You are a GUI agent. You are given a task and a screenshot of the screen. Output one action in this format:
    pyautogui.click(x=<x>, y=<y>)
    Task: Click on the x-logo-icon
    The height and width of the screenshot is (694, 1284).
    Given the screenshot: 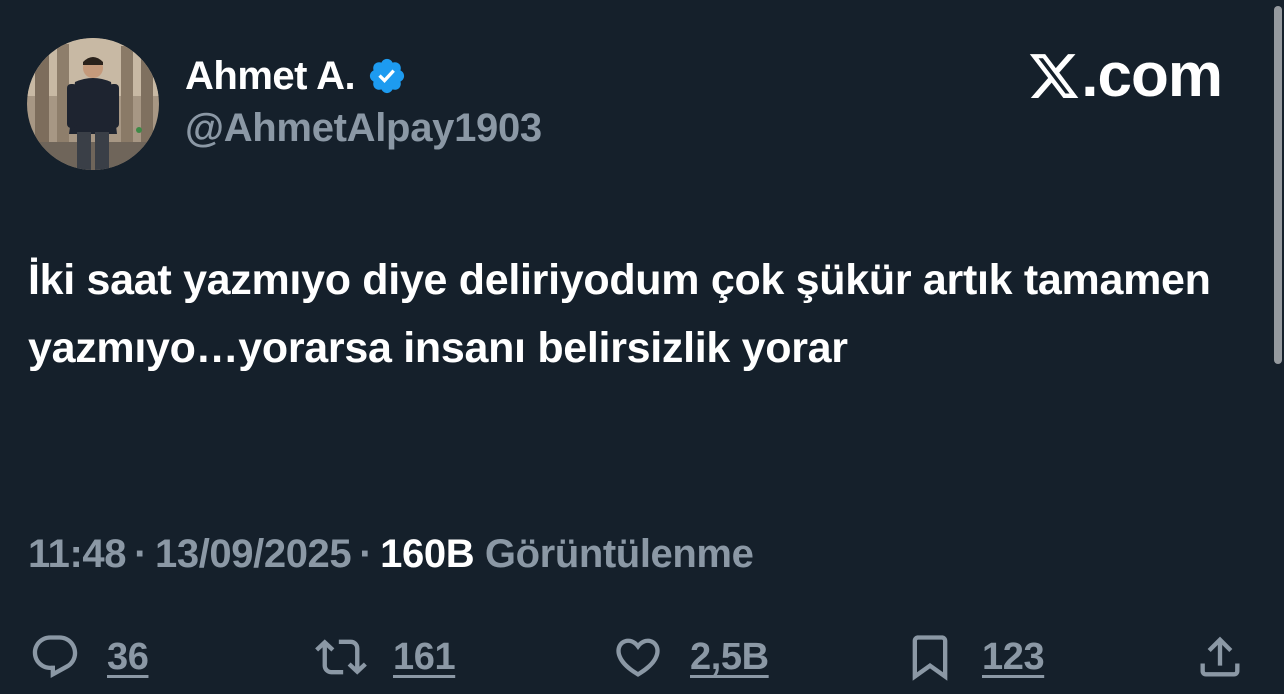 What is the action you would take?
    pyautogui.click(x=1054, y=76)
    